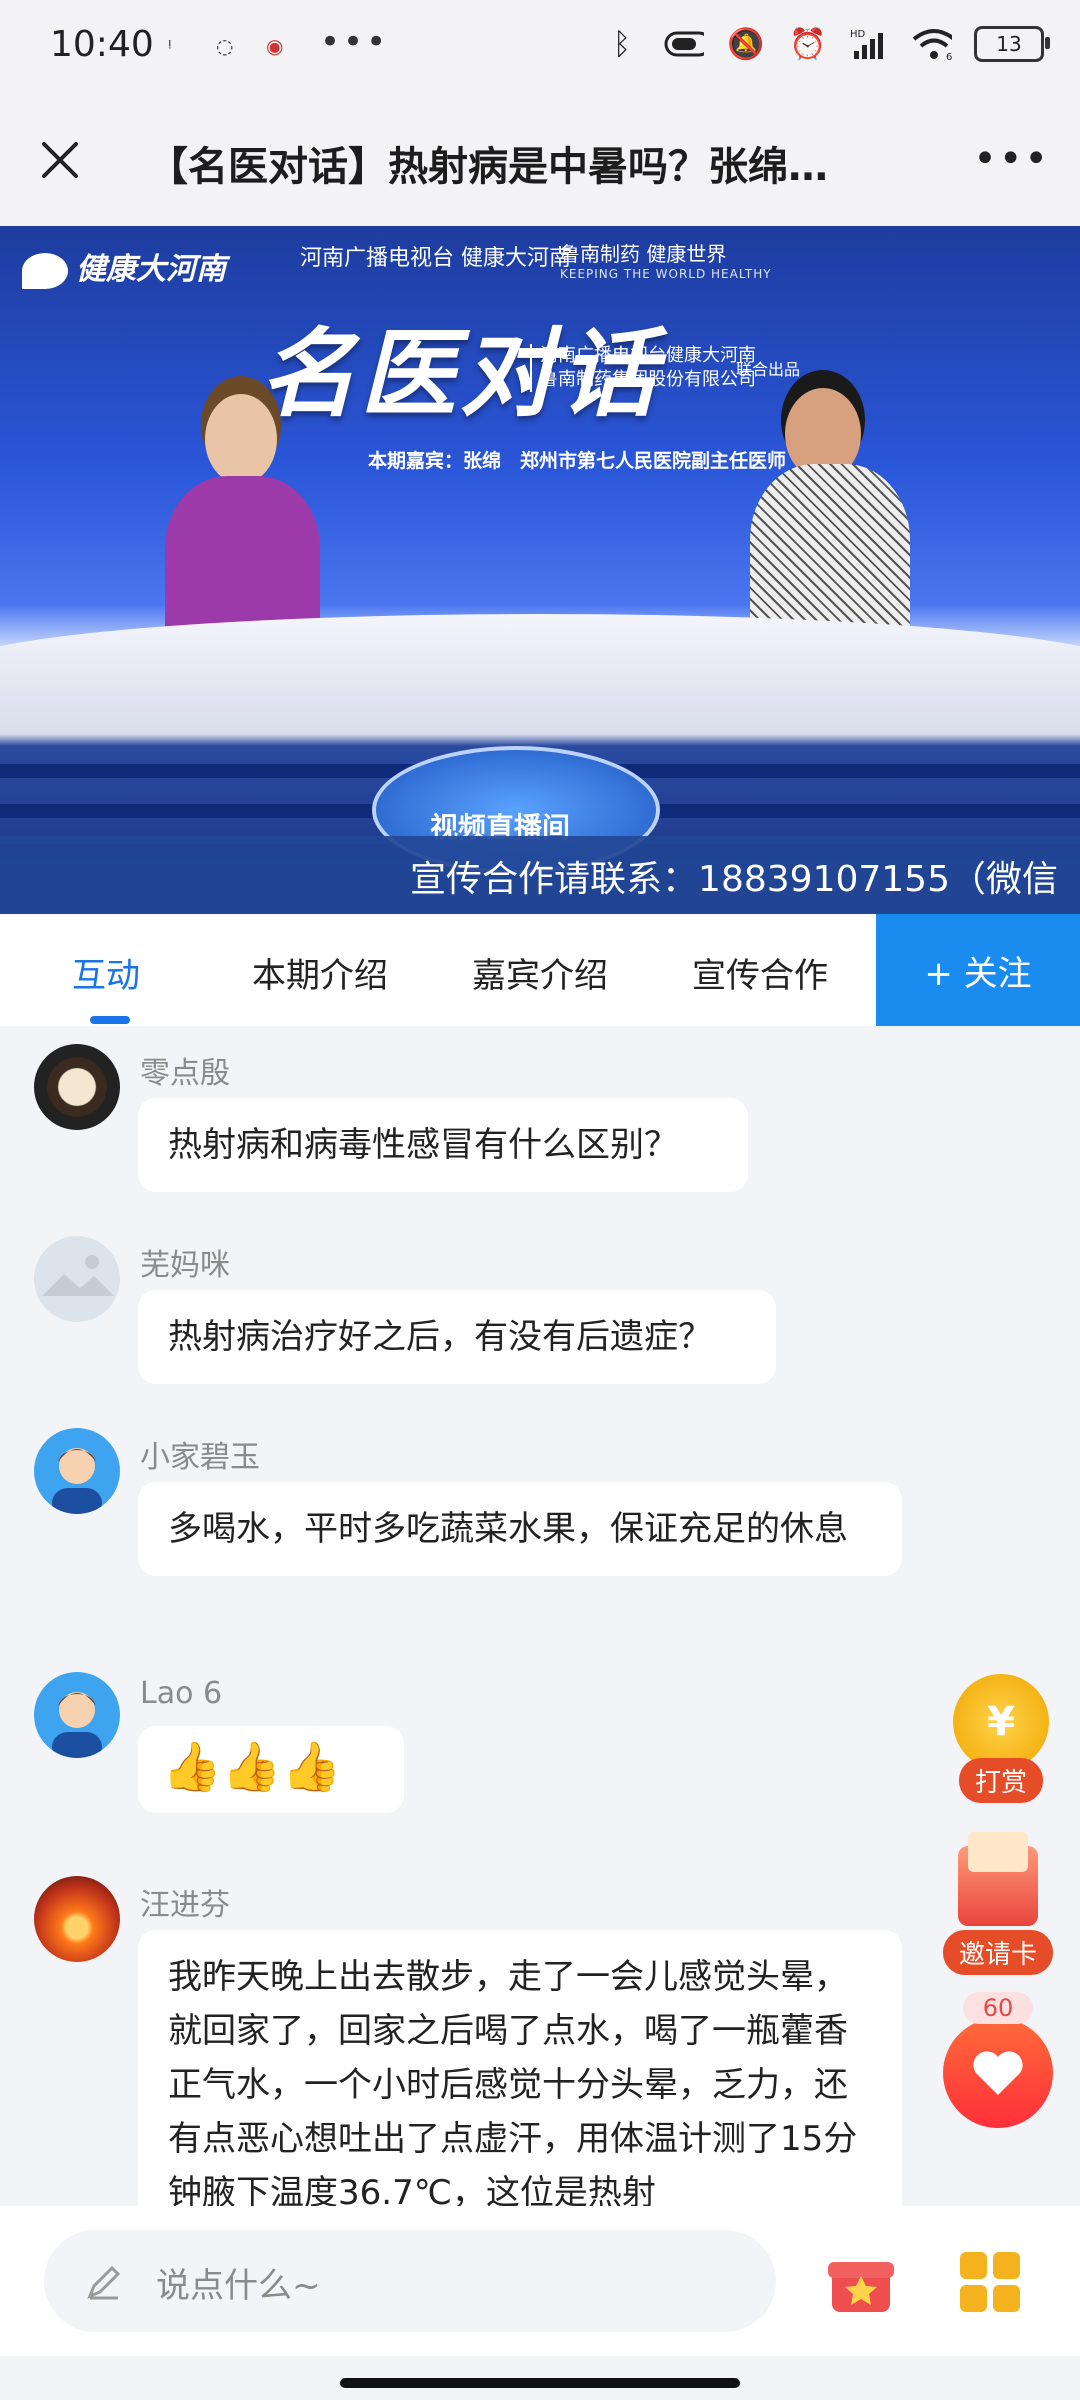  Describe the element at coordinates (78, 1275) in the screenshot. I see `default-avatar-icon` at that location.